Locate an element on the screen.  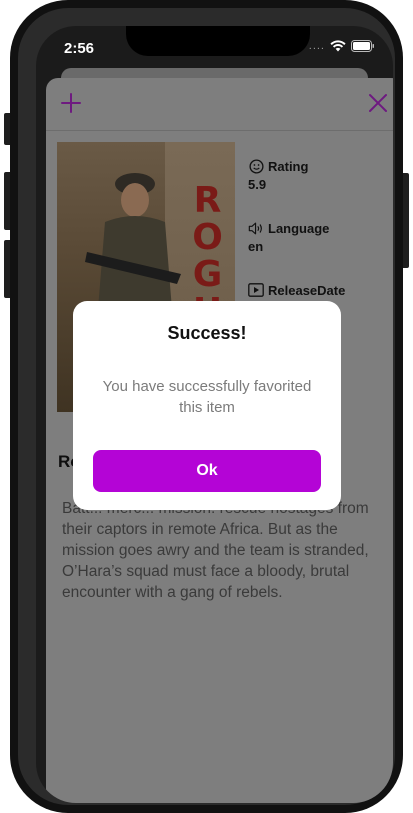
close-icon is located at coordinates (378, 103).